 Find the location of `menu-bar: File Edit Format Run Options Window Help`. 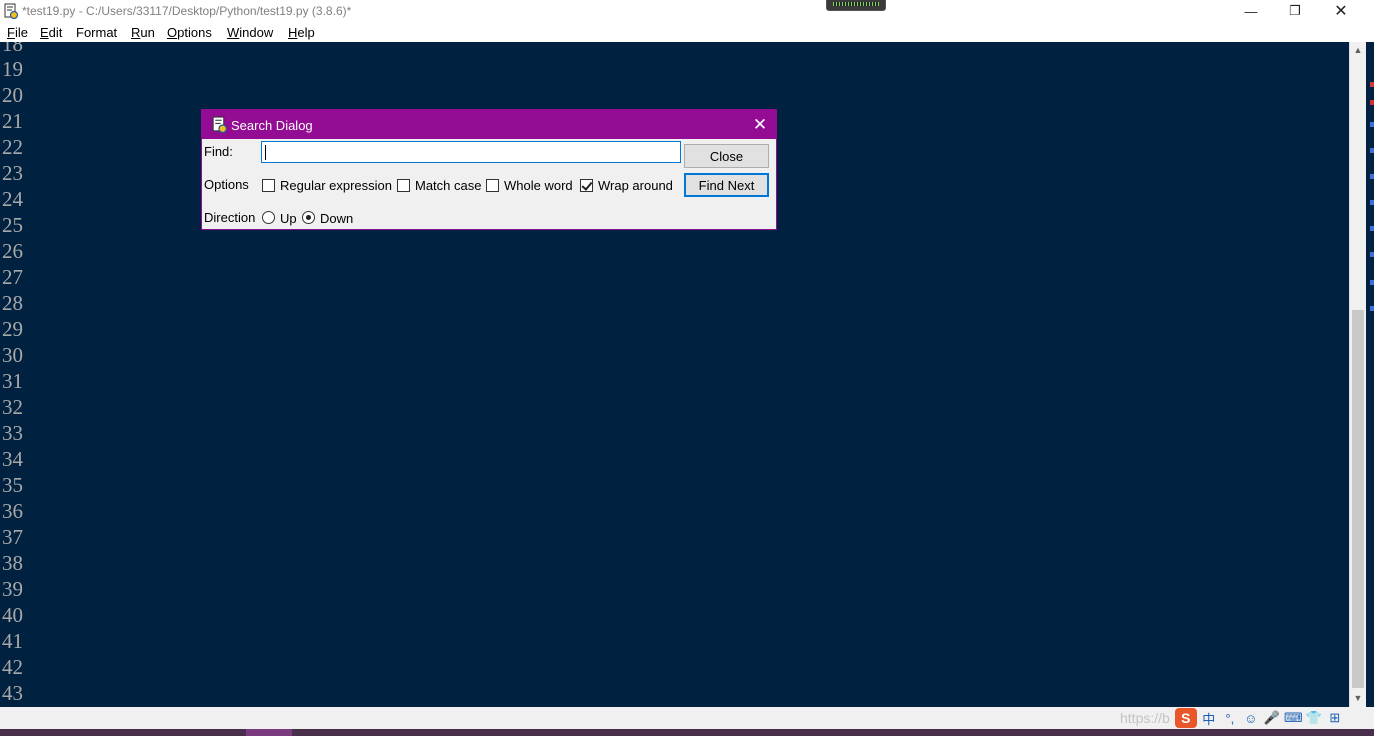

menu-bar: File Edit Format Run Options Window Help is located at coordinates (687, 32).